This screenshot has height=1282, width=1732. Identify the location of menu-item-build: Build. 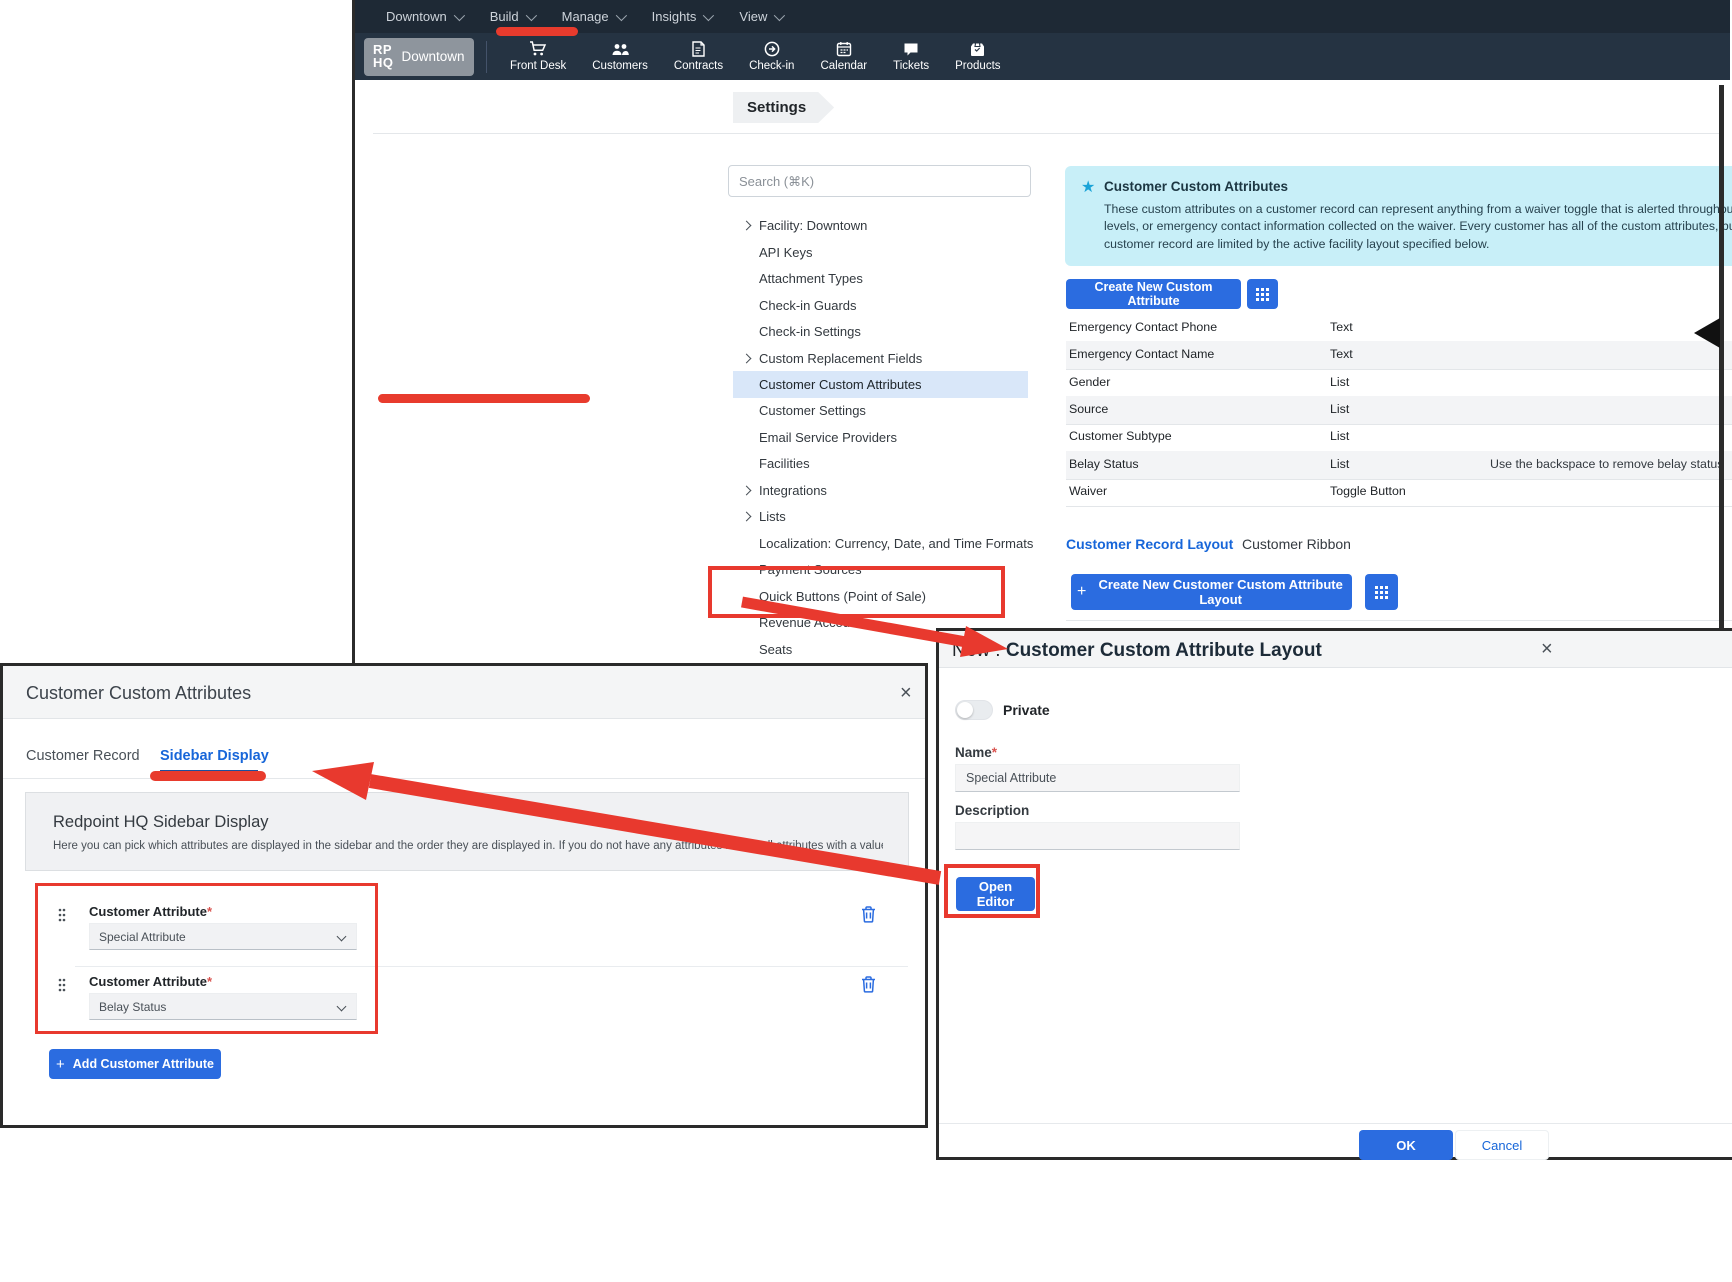
(512, 16).